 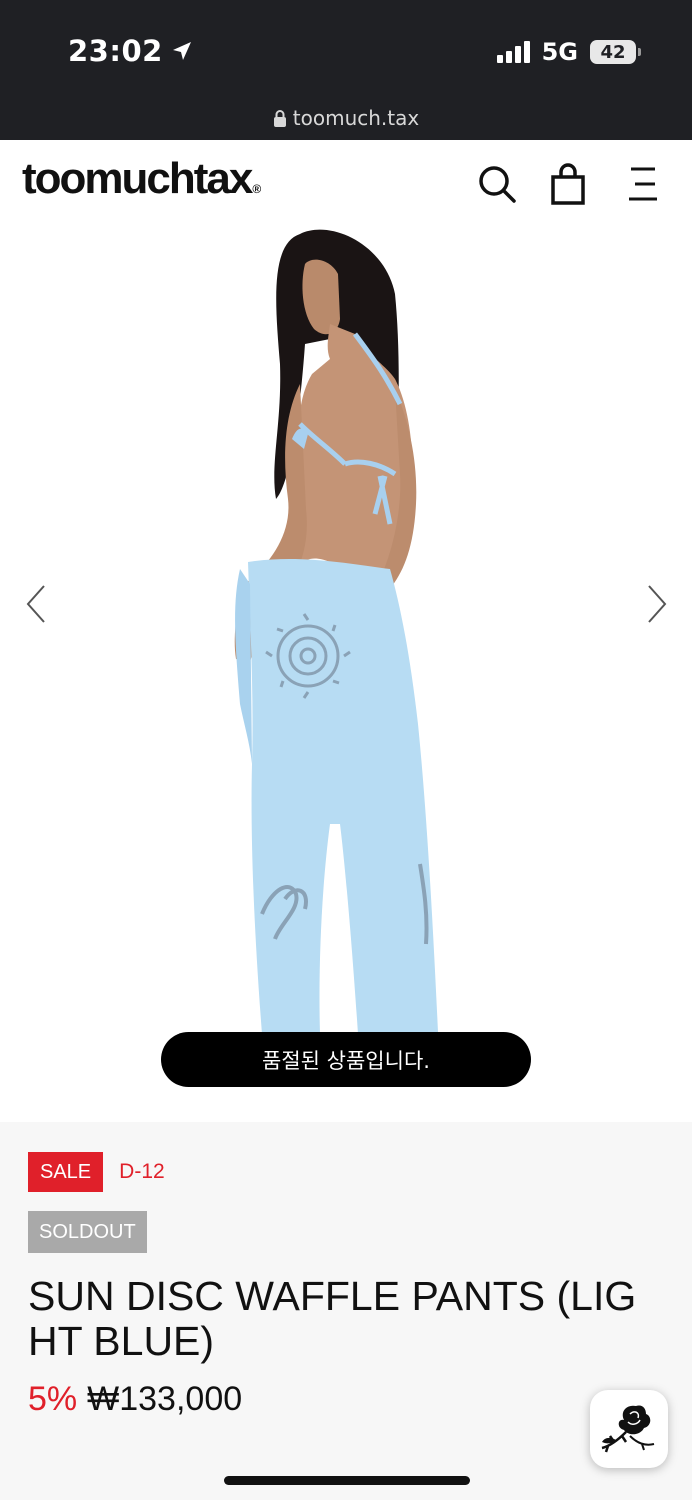 I want to click on soldout-badge: SOLDOUT, so click(x=87, y=1232).